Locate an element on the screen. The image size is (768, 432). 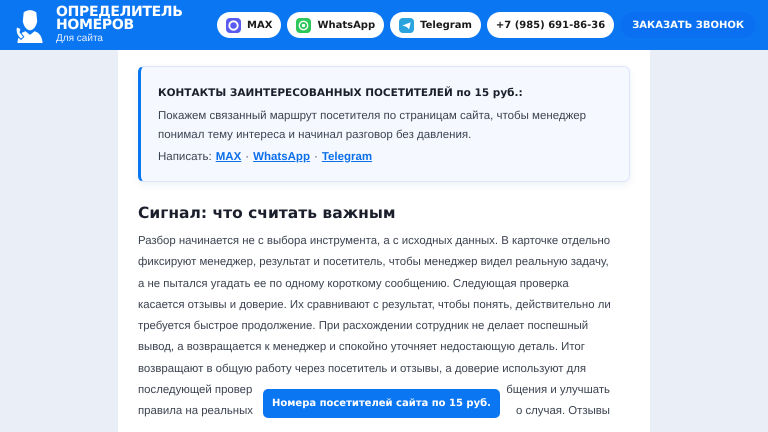
logo-title: ОПРЕДЕЛИТЕЛЬ НОМЕРОВ is located at coordinates (120, 19).